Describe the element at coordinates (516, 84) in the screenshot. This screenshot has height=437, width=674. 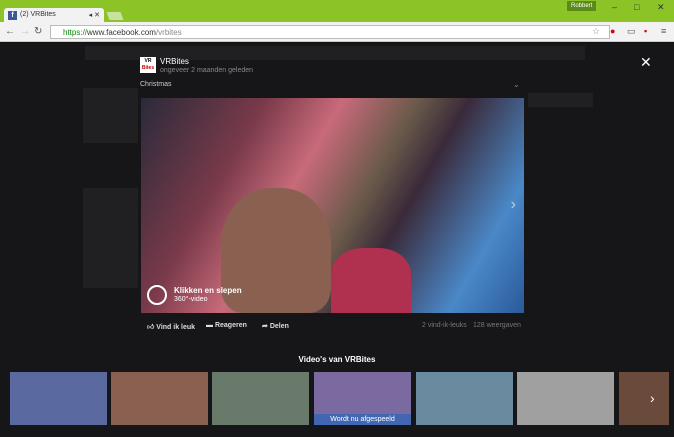
I see `chevron-down-icon: ⌄` at that location.